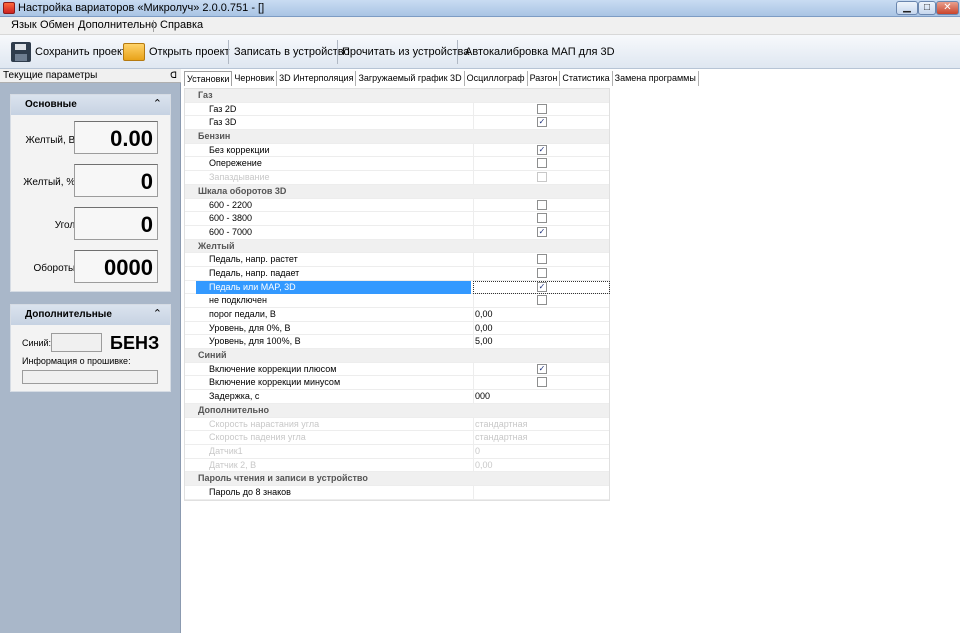 The image size is (960, 633). What do you see at coordinates (397, 424) in the screenshot?
I see `property-row: Скорость нарастания угла стандартная` at bounding box center [397, 424].